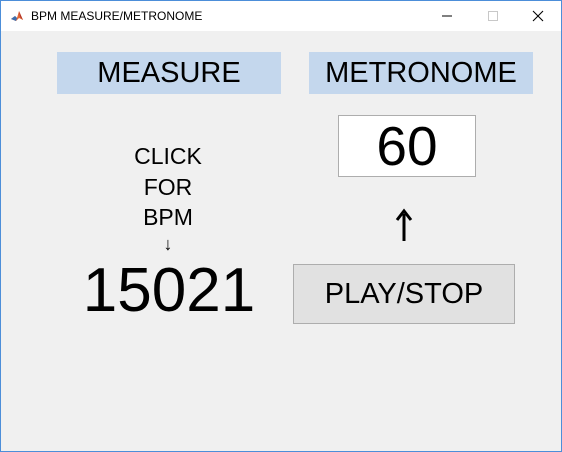 Image resolution: width=562 pixels, height=452 pixels. I want to click on matlab-logo-icon, so click(17, 16).